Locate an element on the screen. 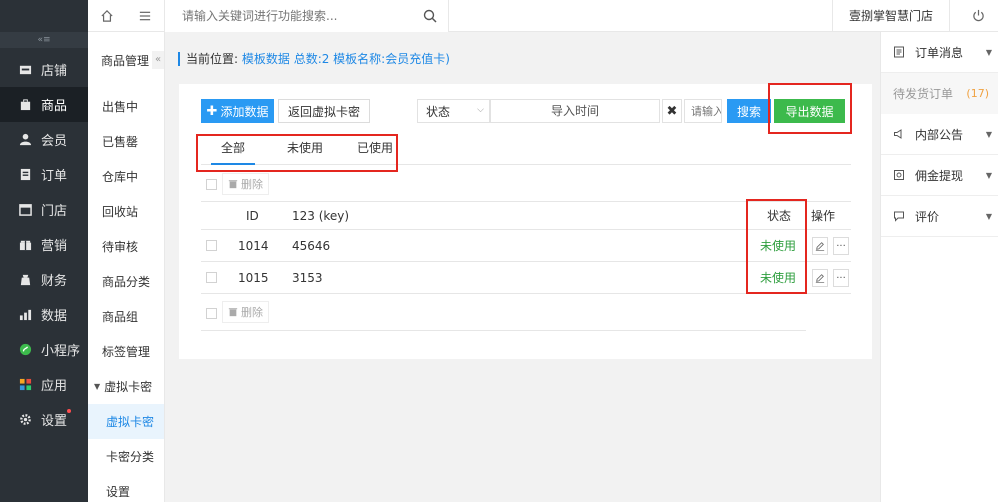 The height and width of the screenshot is (502, 998). delete-button-top: 删除 is located at coordinates (245, 184).